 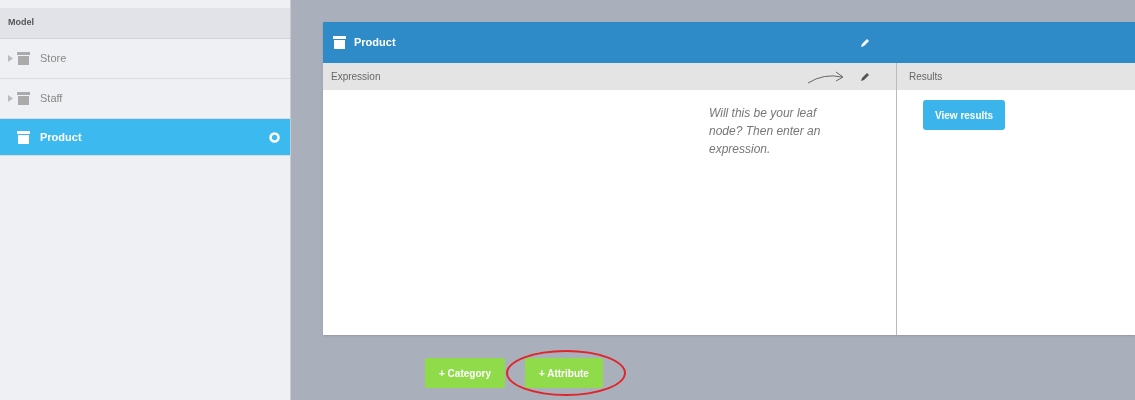 I want to click on view-results-button: View results, so click(x=964, y=115).